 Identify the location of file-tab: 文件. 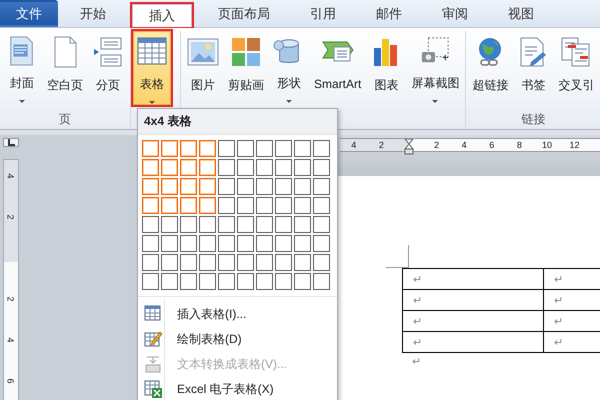
(29, 13).